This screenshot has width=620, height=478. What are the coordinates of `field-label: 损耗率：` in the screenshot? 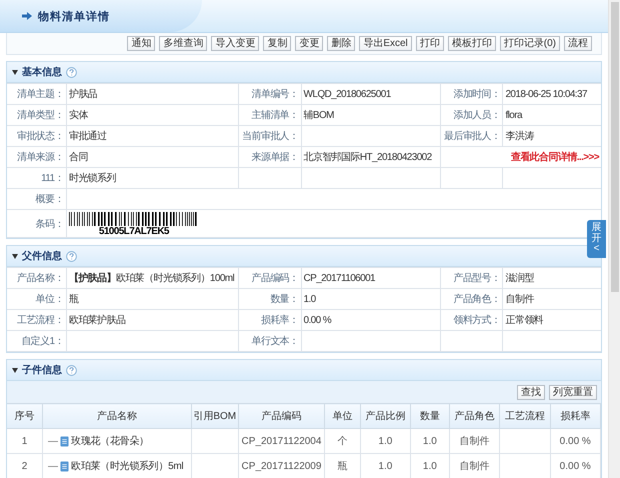 It's located at (279, 320).